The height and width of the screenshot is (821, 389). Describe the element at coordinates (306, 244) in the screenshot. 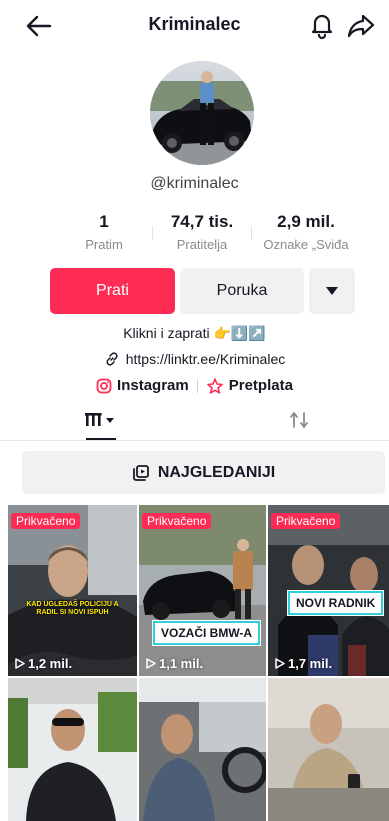

I see `likes-label: Oznake „Sviđa` at that location.